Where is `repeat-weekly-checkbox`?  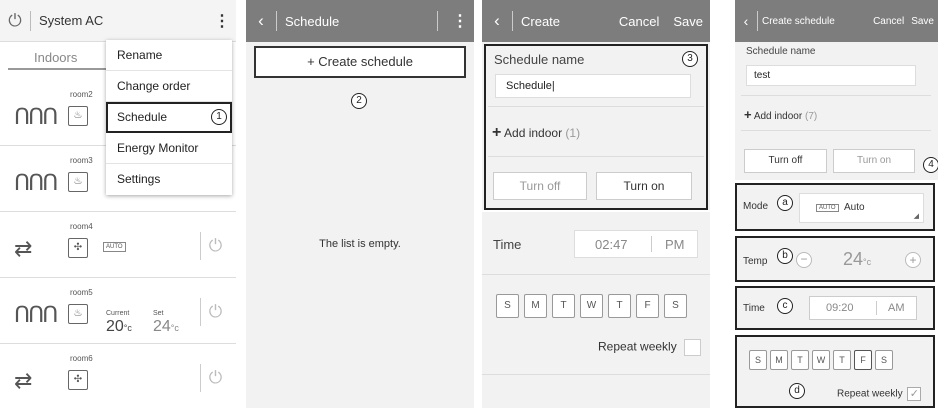 repeat-weekly-checkbox is located at coordinates (693, 347).